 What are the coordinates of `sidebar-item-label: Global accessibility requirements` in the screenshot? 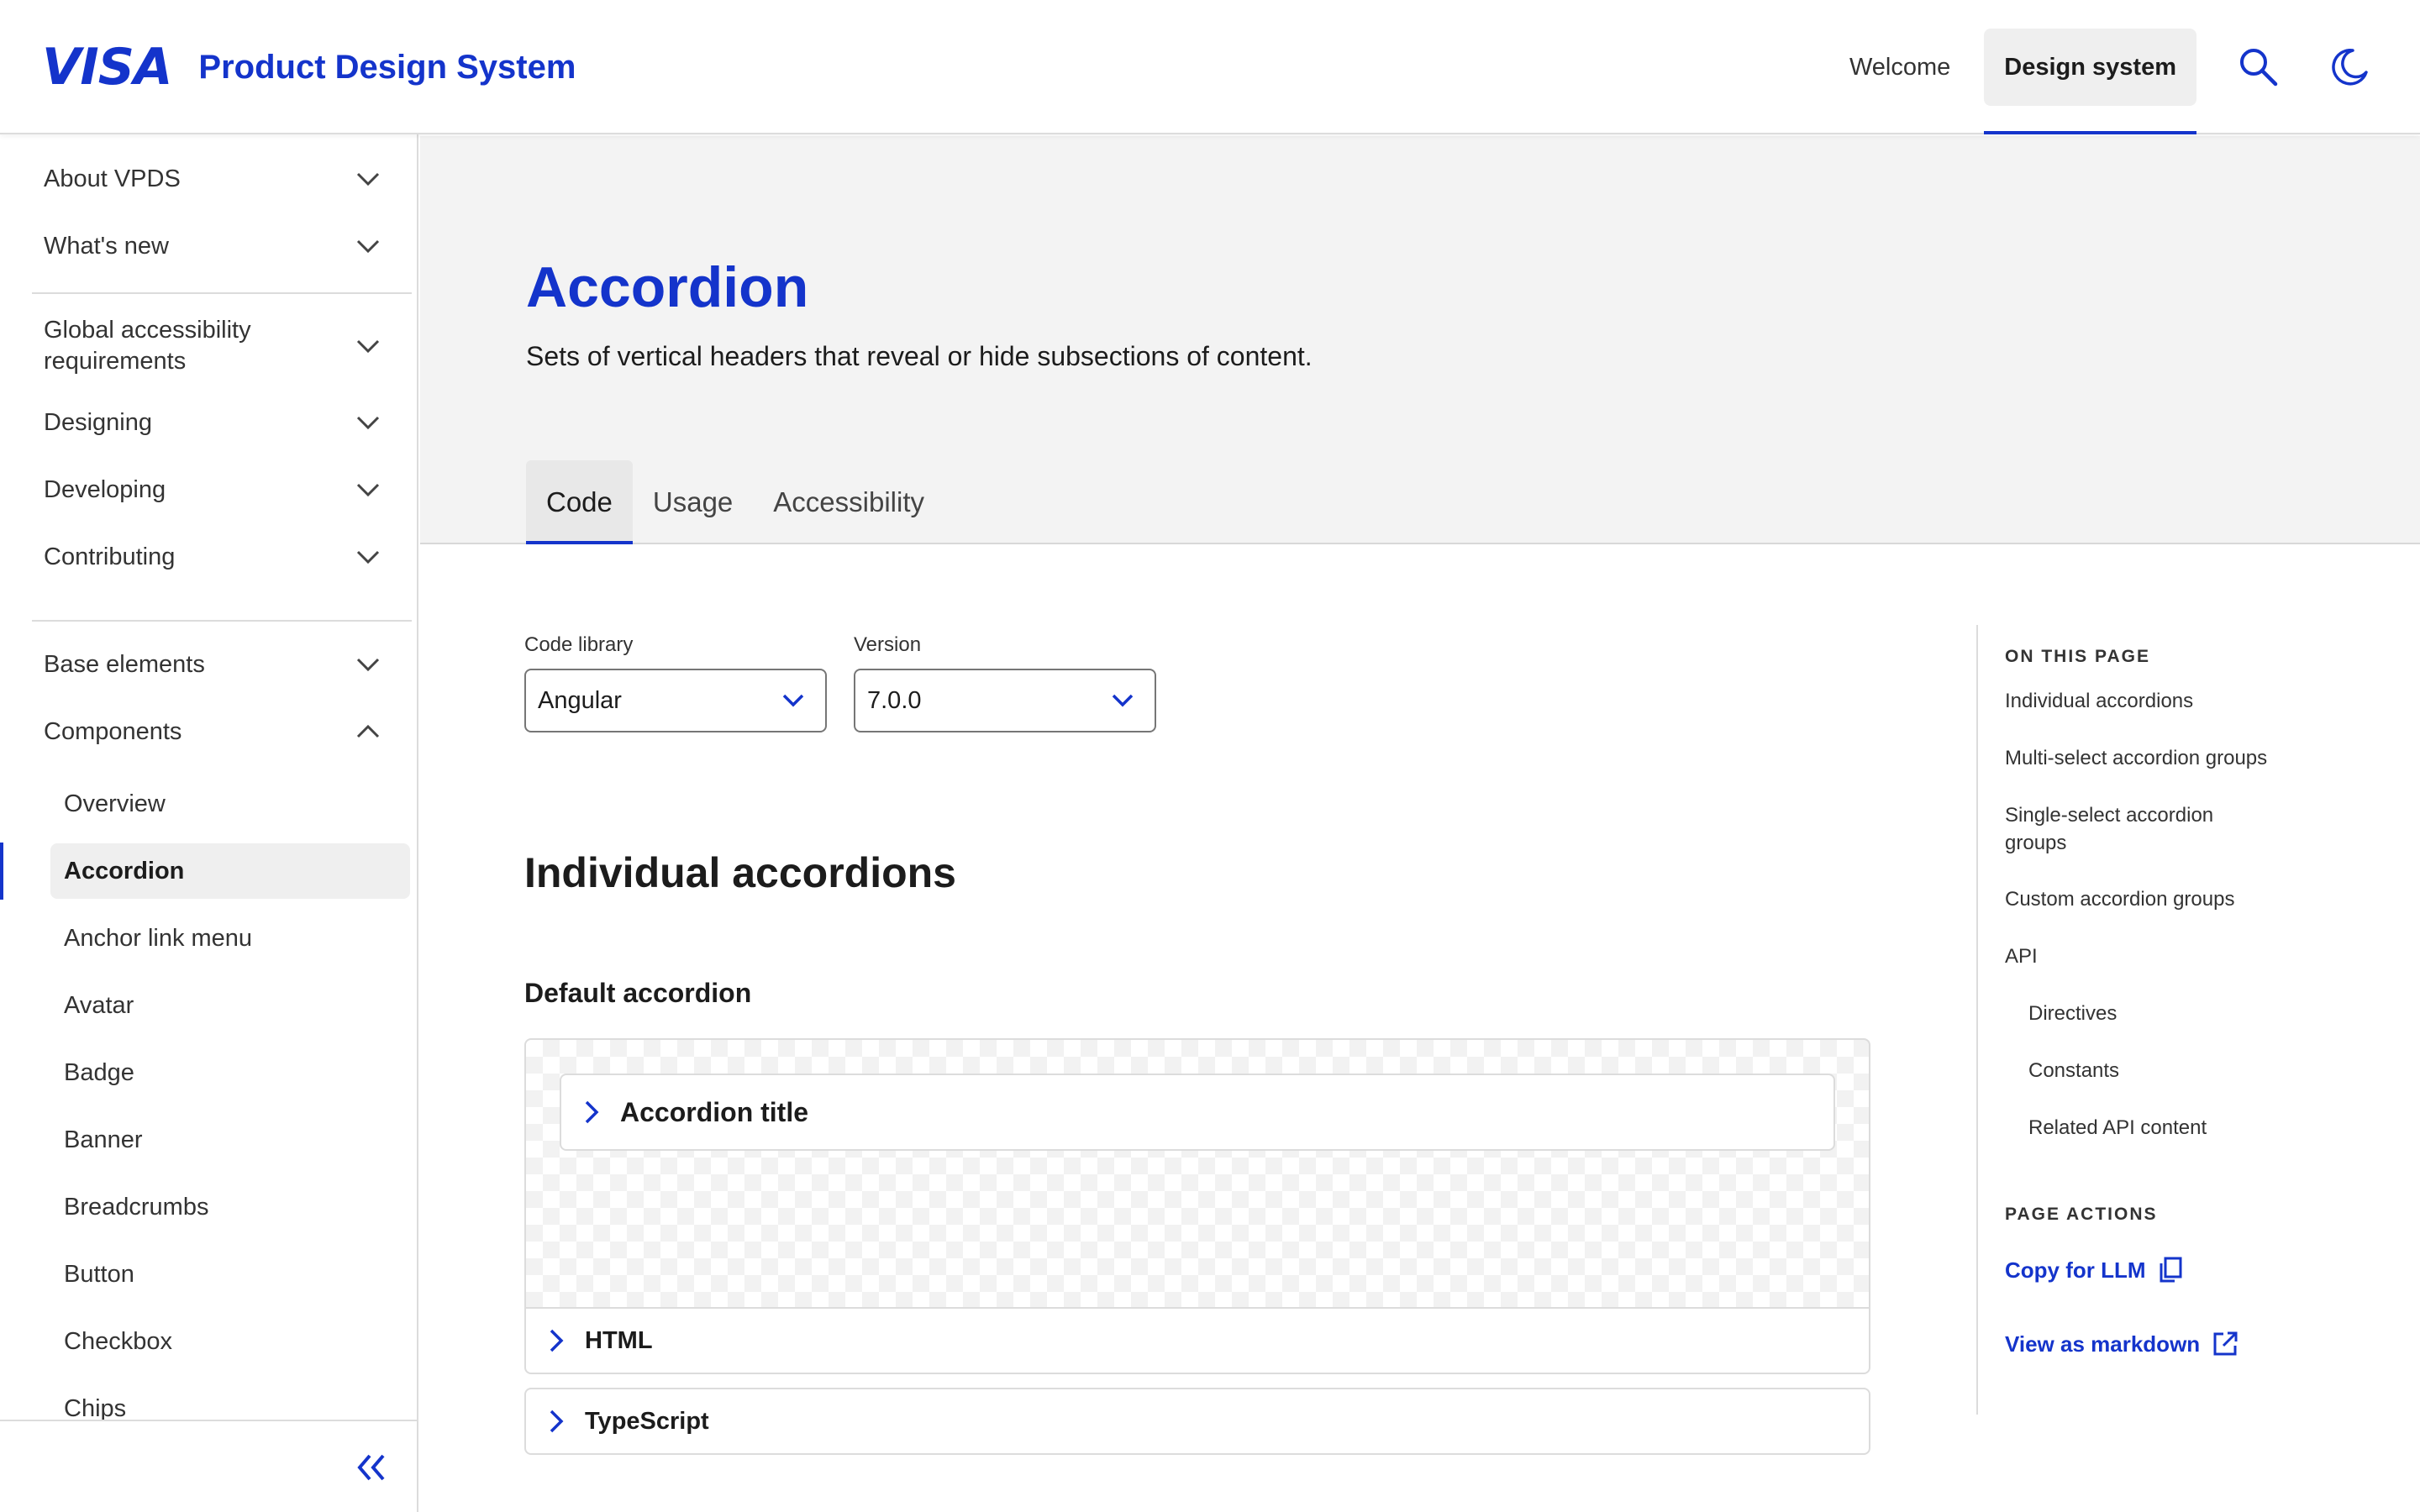 It's located at (147, 346).